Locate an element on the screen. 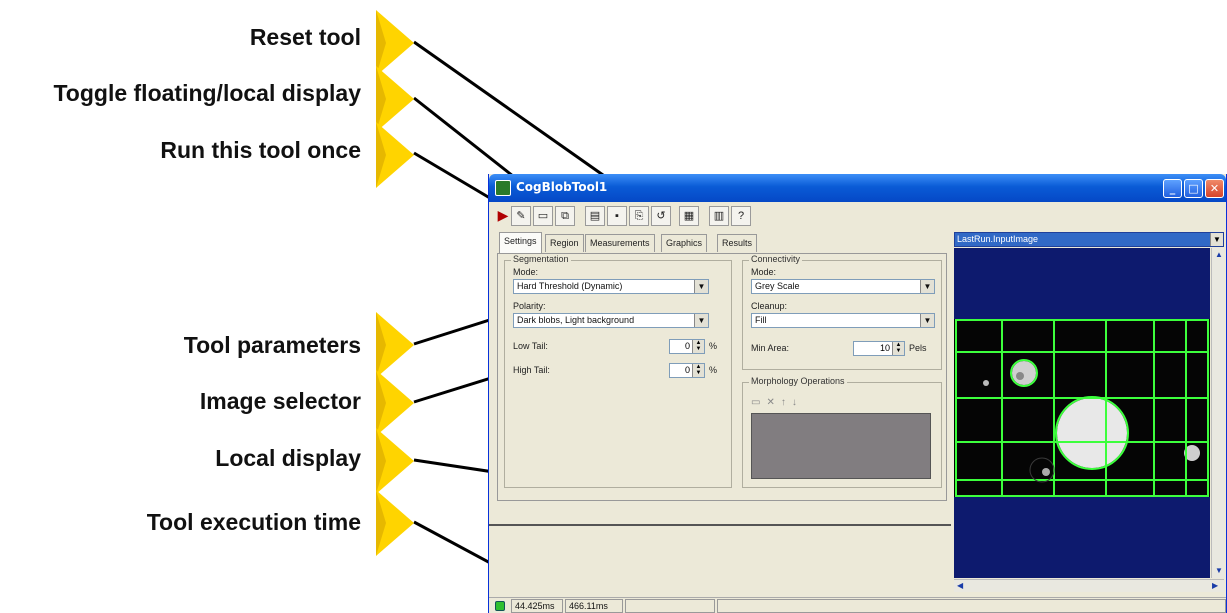 The width and height of the screenshot is (1227, 613). help-icon: ? is located at coordinates (741, 216).